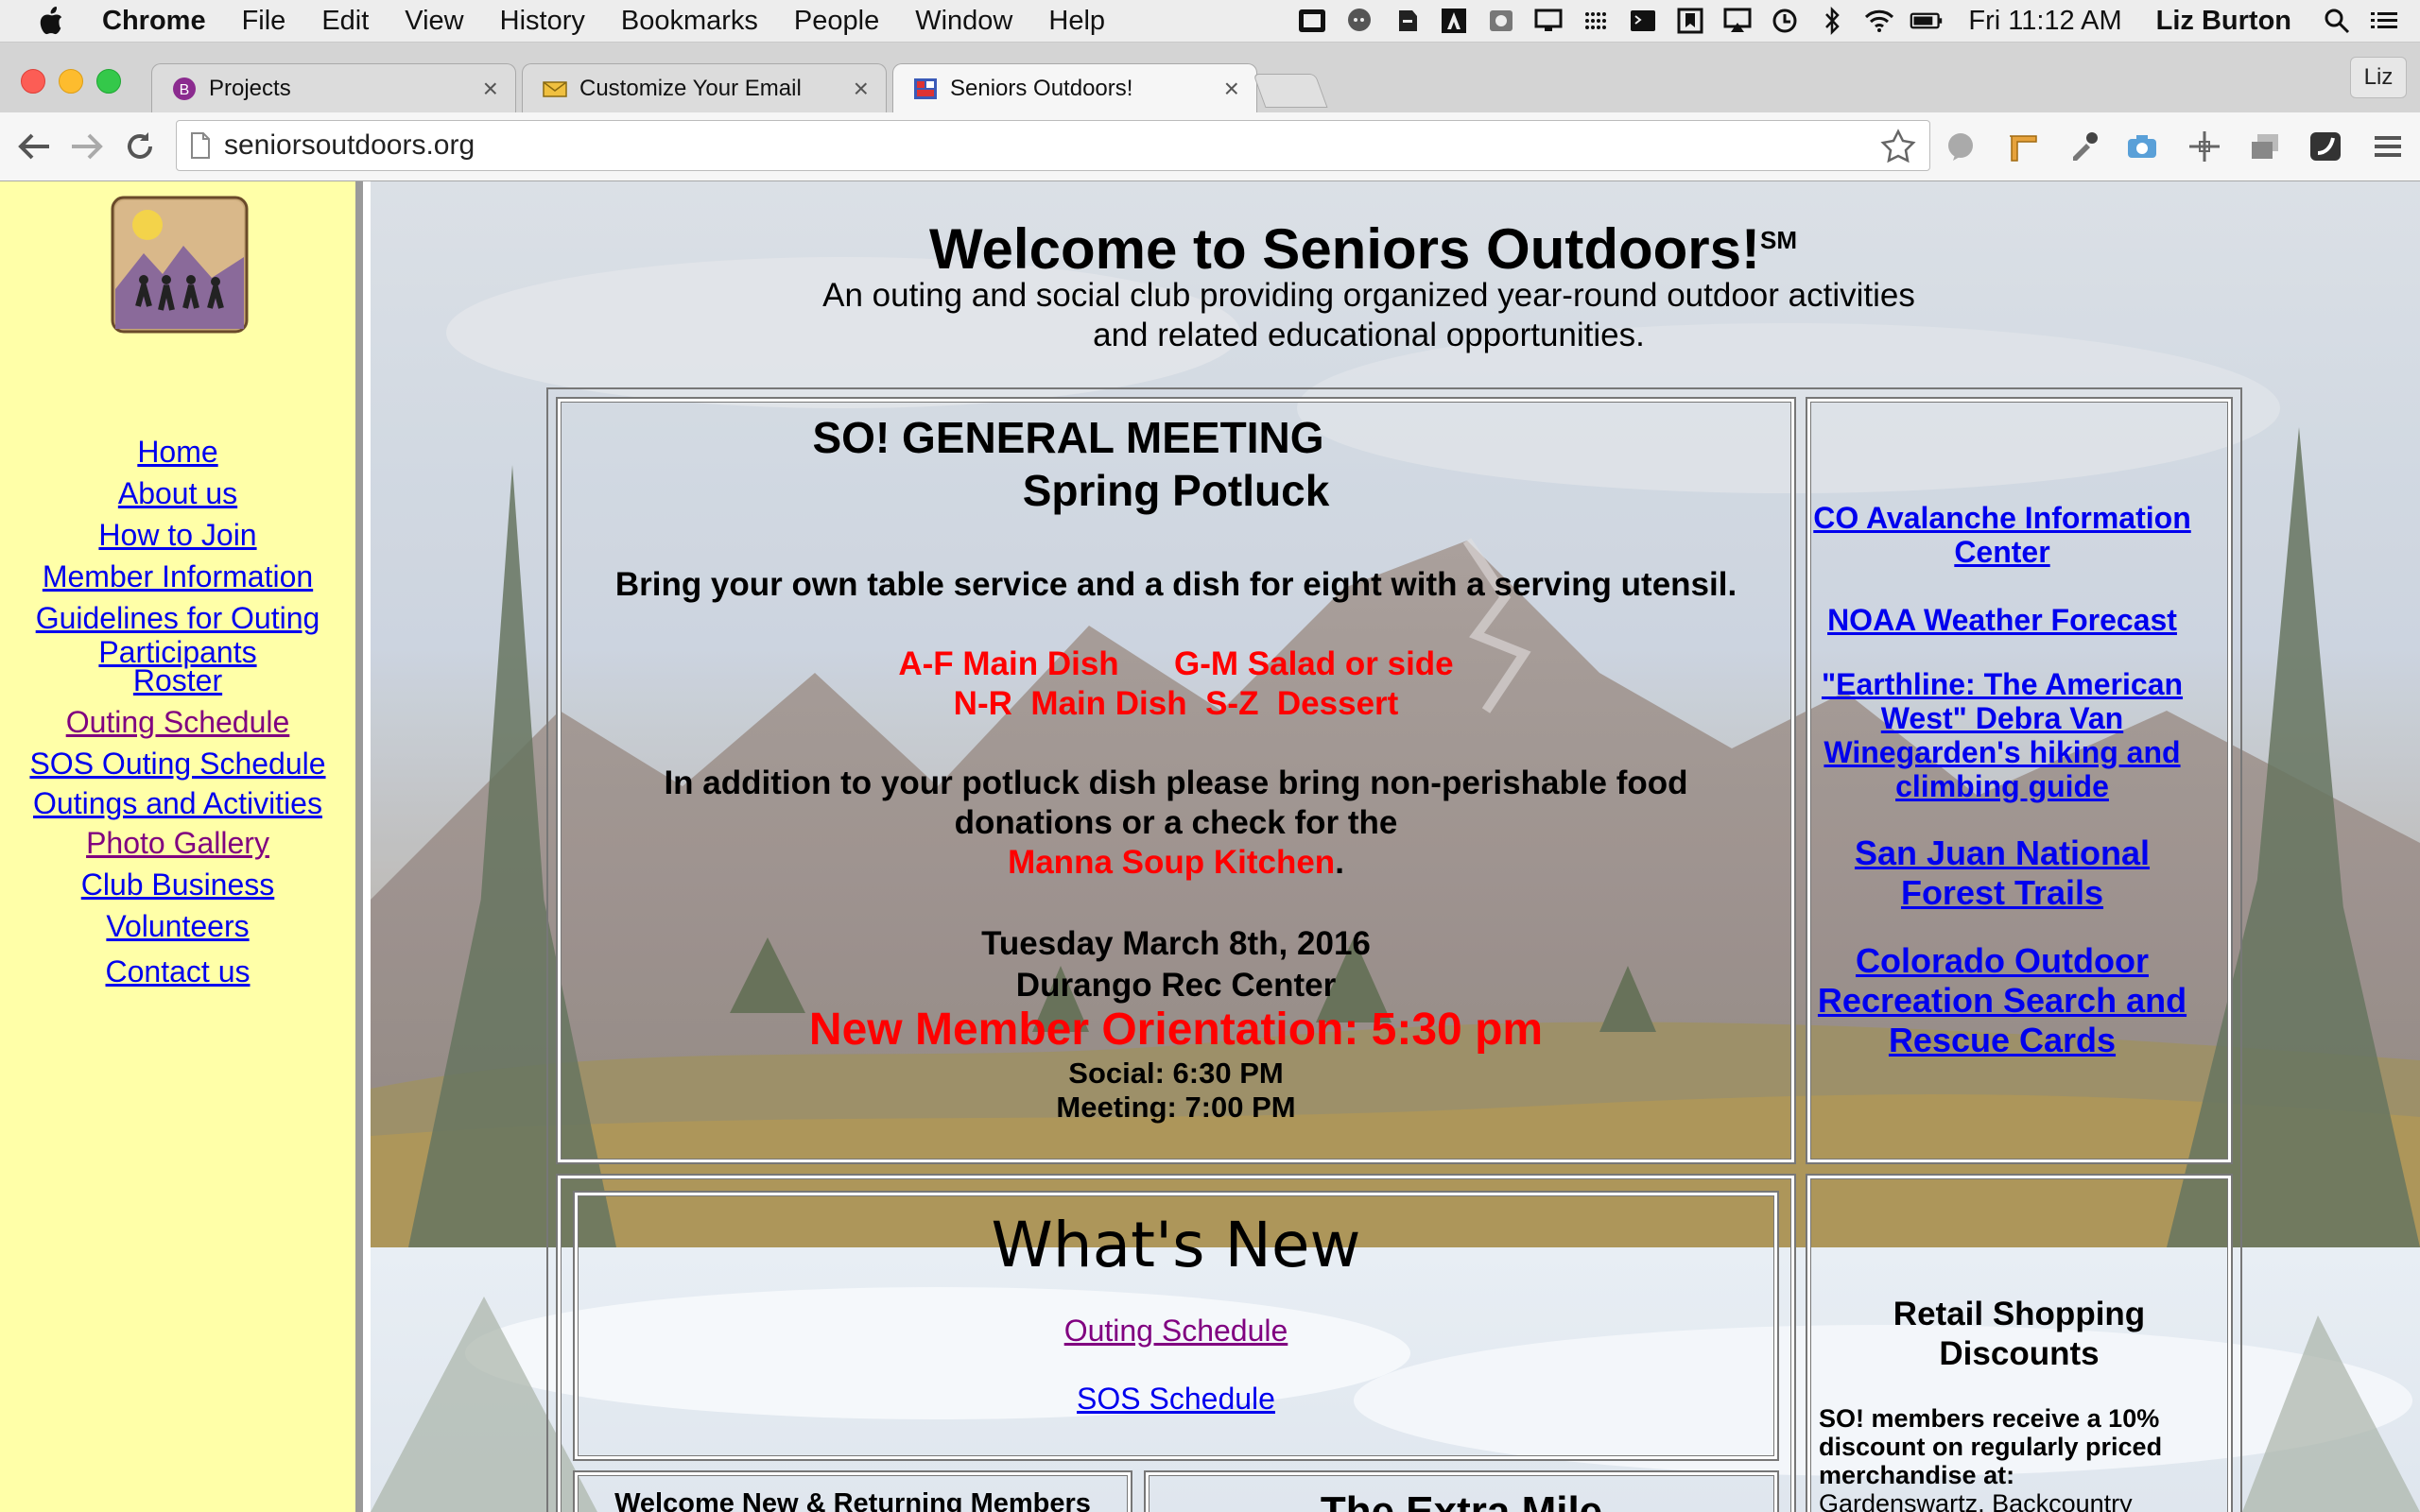 This screenshot has height=1512, width=2420. I want to click on forward-button, so click(87, 146).